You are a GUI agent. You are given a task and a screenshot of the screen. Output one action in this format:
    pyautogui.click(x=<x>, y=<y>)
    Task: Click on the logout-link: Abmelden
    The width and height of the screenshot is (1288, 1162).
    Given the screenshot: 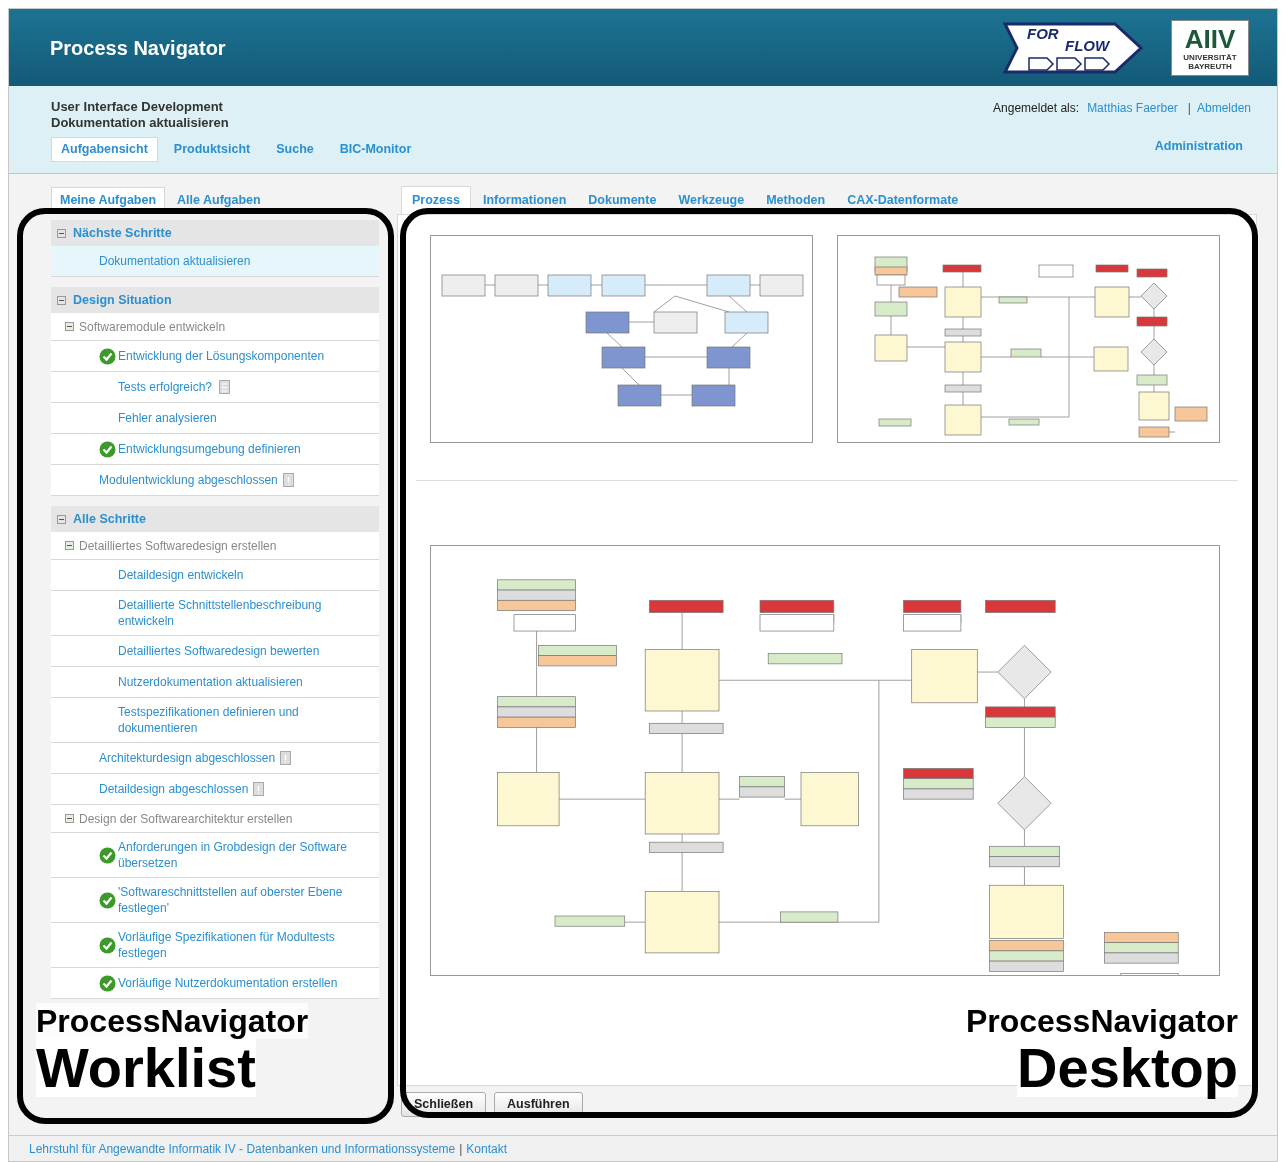 What is the action you would take?
    pyautogui.click(x=1223, y=108)
    